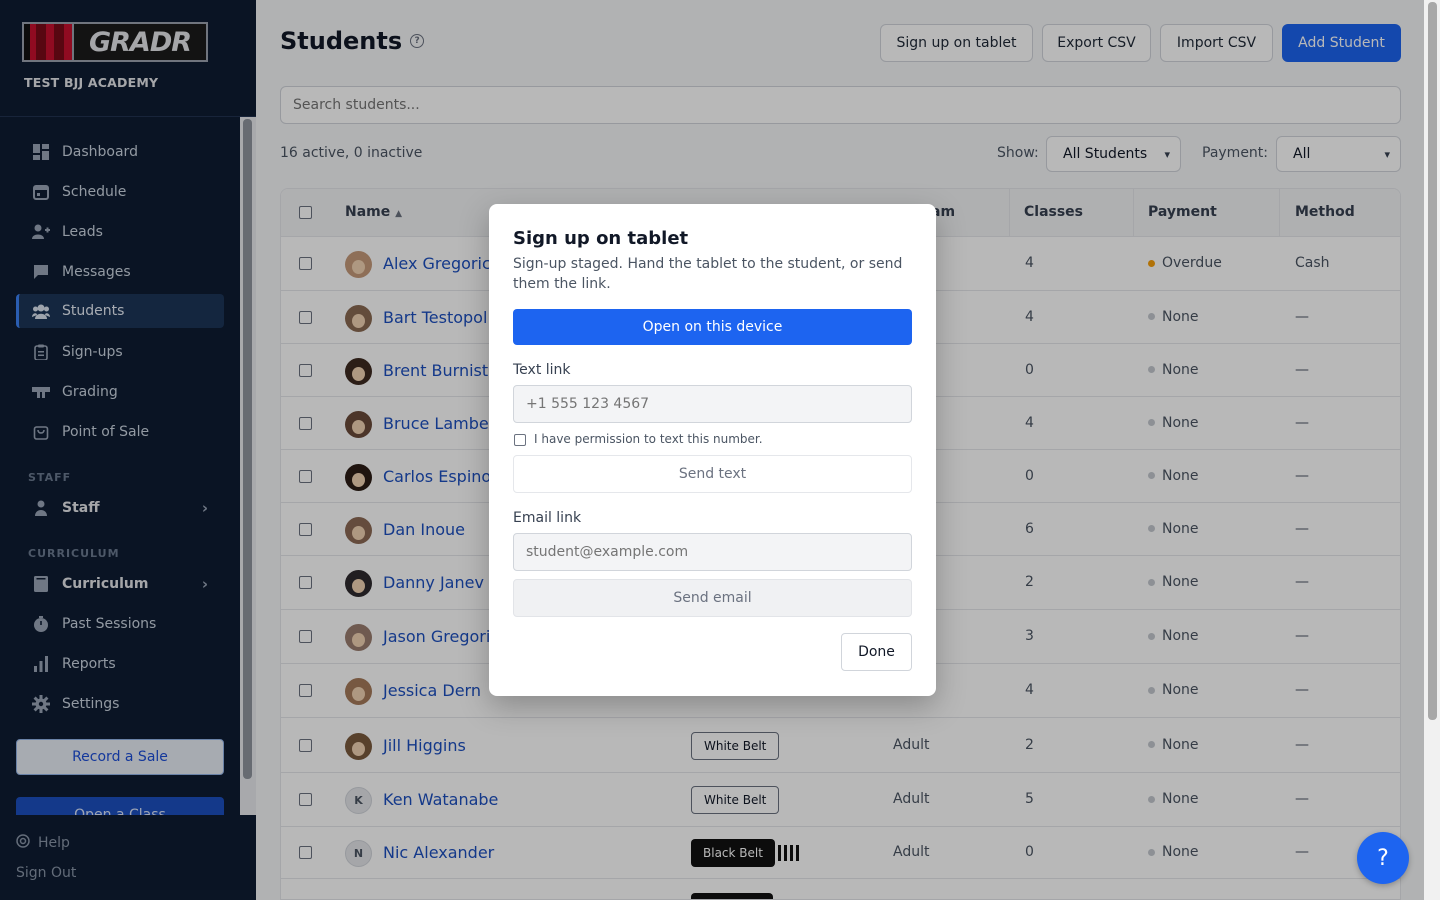  Describe the element at coordinates (547, 518) in the screenshot. I see `email-link-label: Email link` at that location.